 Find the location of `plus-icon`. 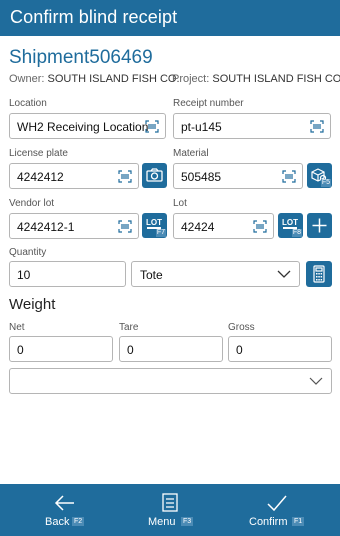

plus-icon is located at coordinates (319, 225).